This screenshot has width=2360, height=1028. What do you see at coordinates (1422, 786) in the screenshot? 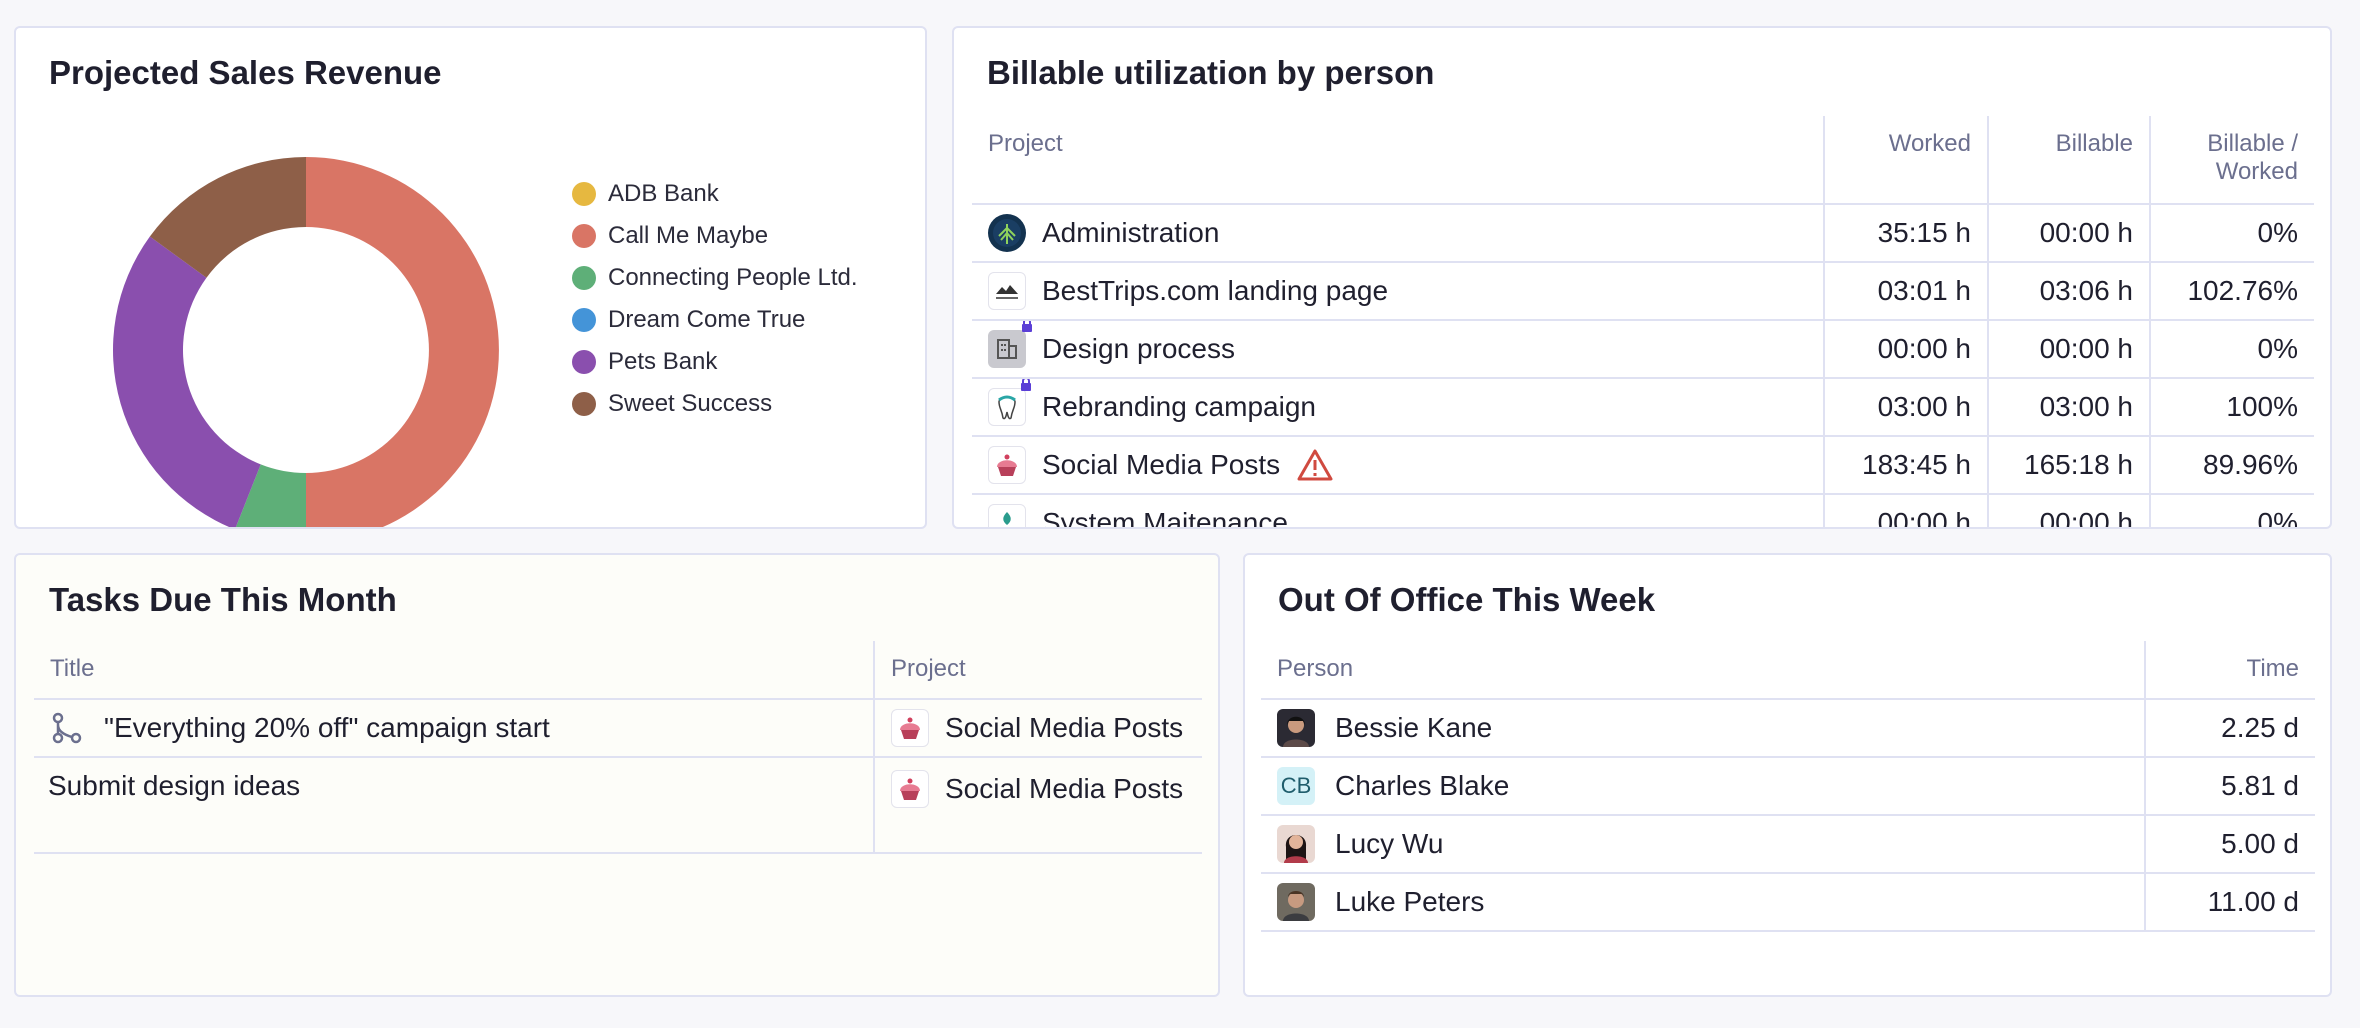
I see `person-name: Charles Blake` at bounding box center [1422, 786].